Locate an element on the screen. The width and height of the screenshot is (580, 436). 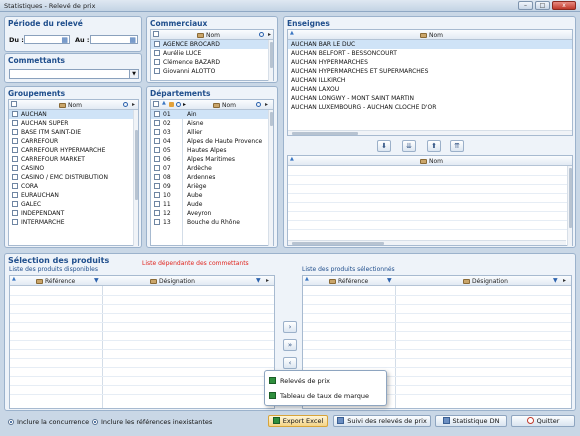
quitter-button: Quitter is located at coordinates (543, 421).